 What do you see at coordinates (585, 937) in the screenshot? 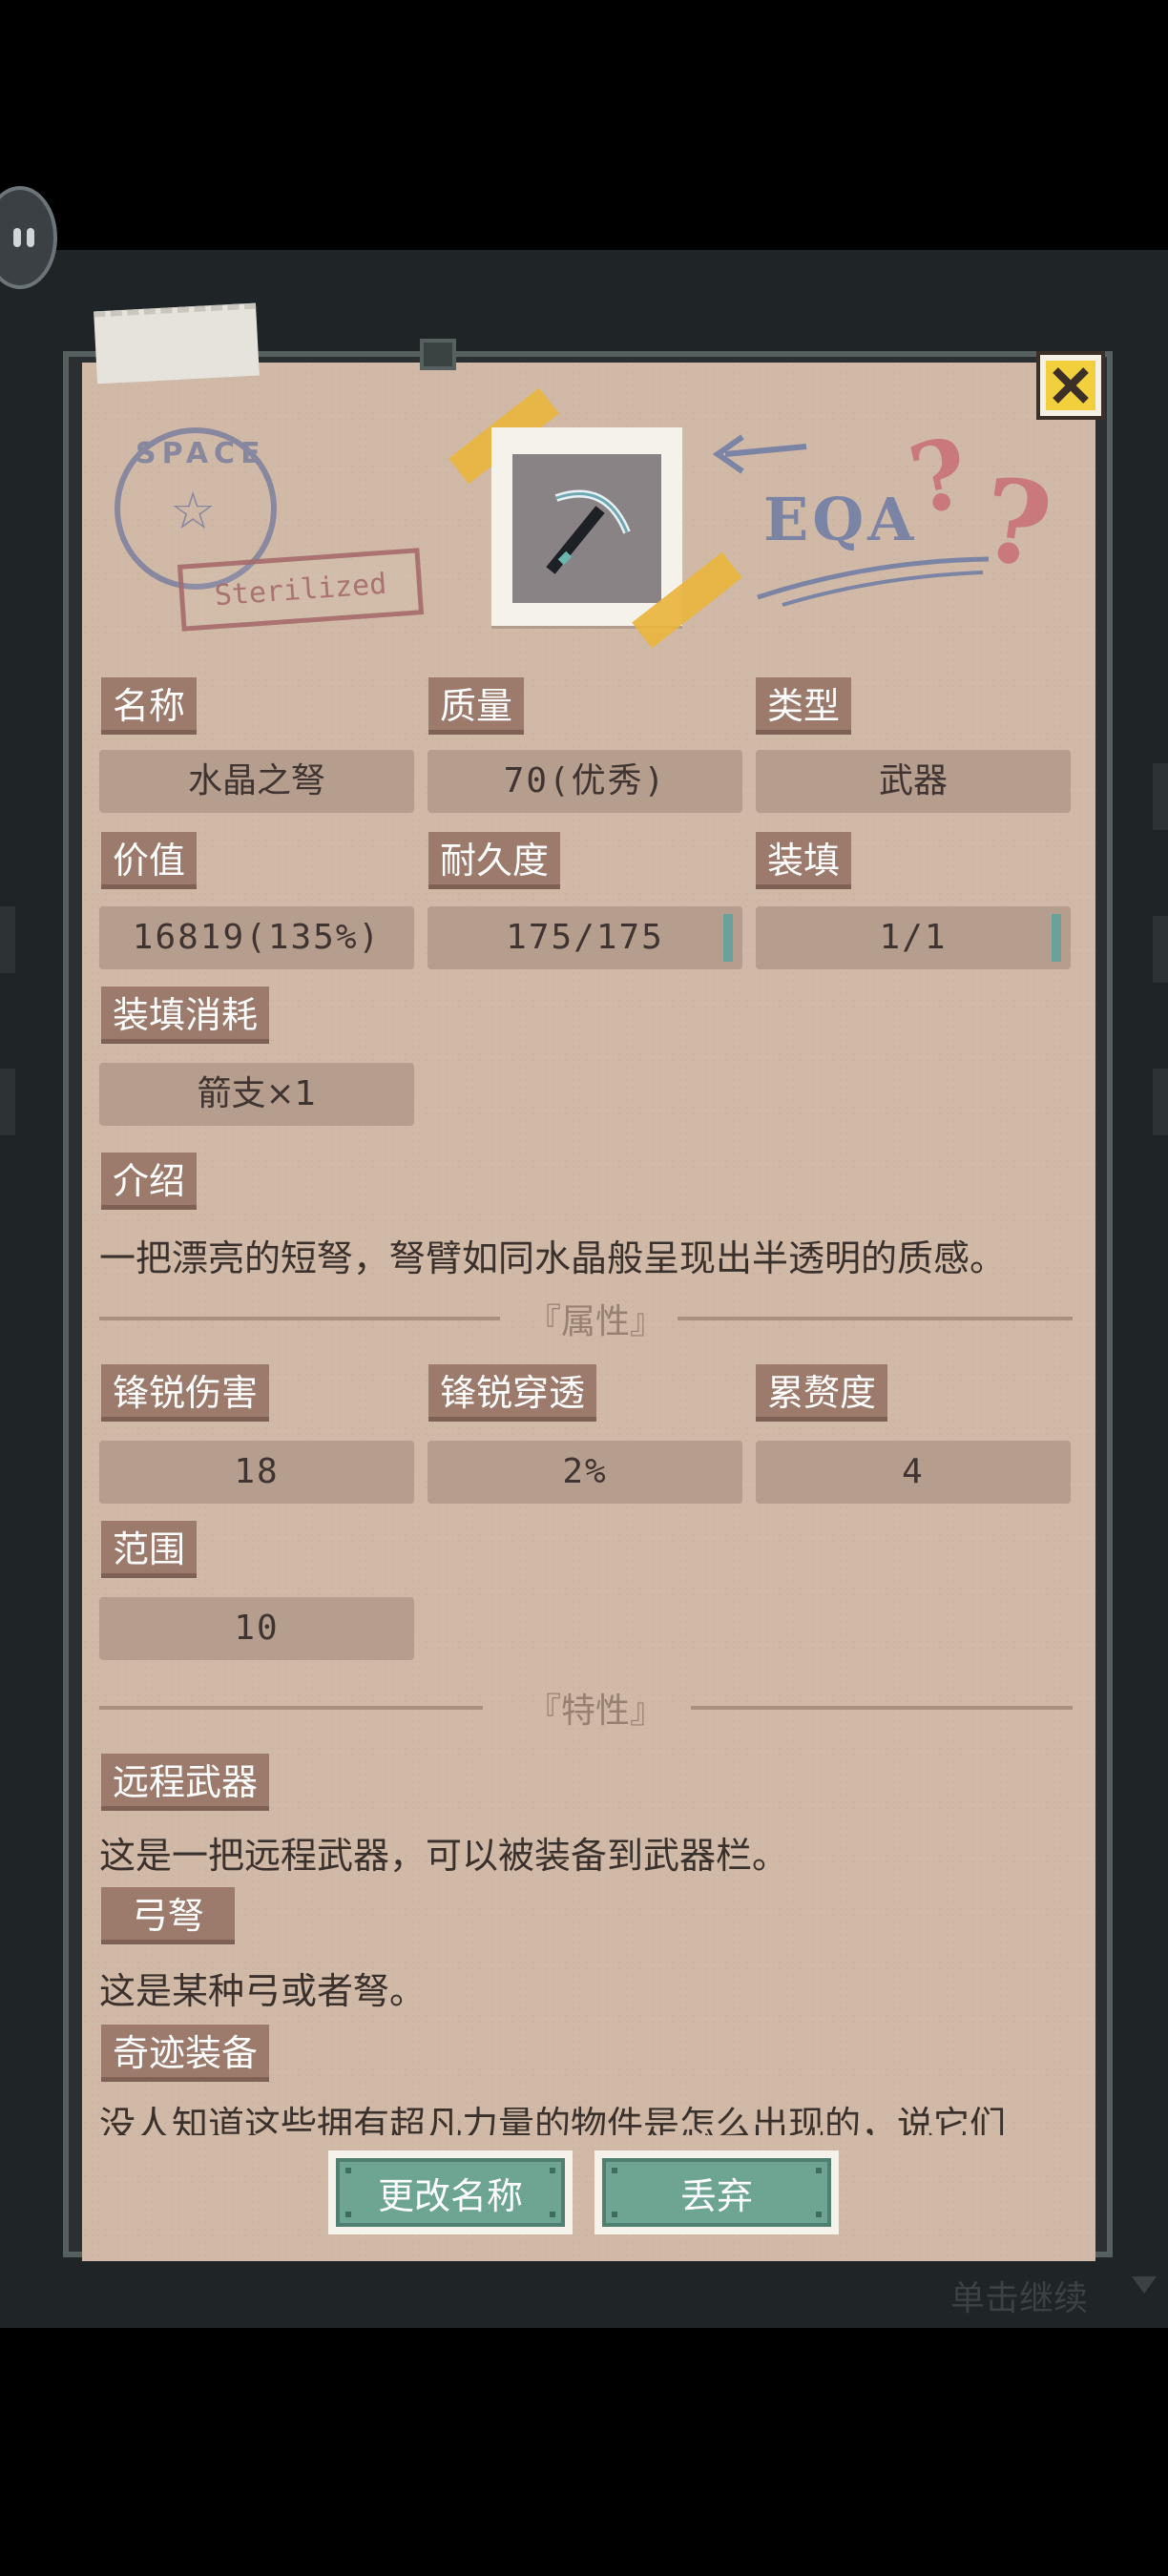
I see `durability-field: 175/175` at bounding box center [585, 937].